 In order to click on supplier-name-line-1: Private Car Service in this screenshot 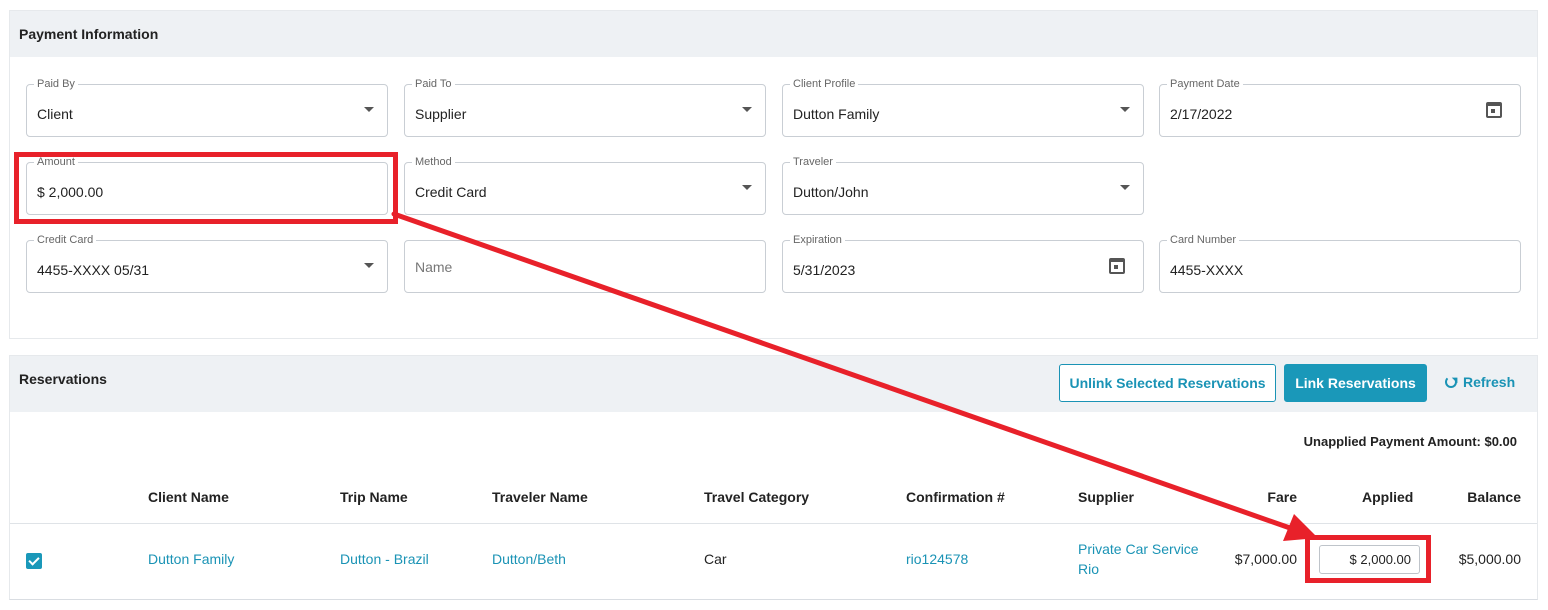, I will do `click(1138, 549)`.